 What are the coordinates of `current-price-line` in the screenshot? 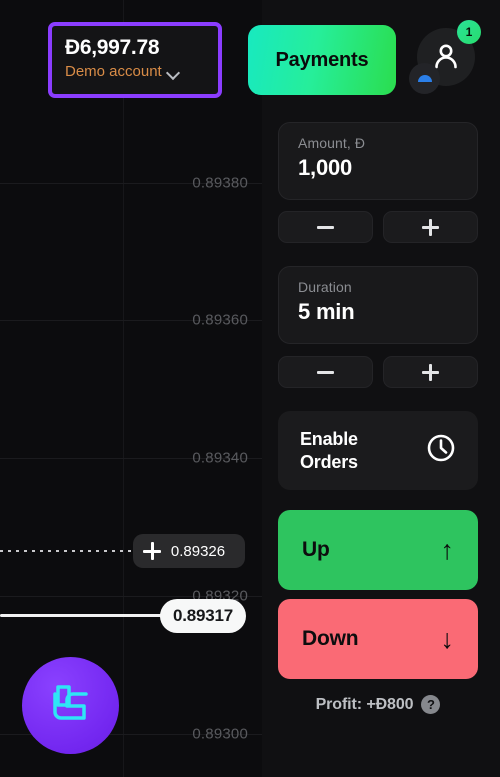 It's located at (84, 615).